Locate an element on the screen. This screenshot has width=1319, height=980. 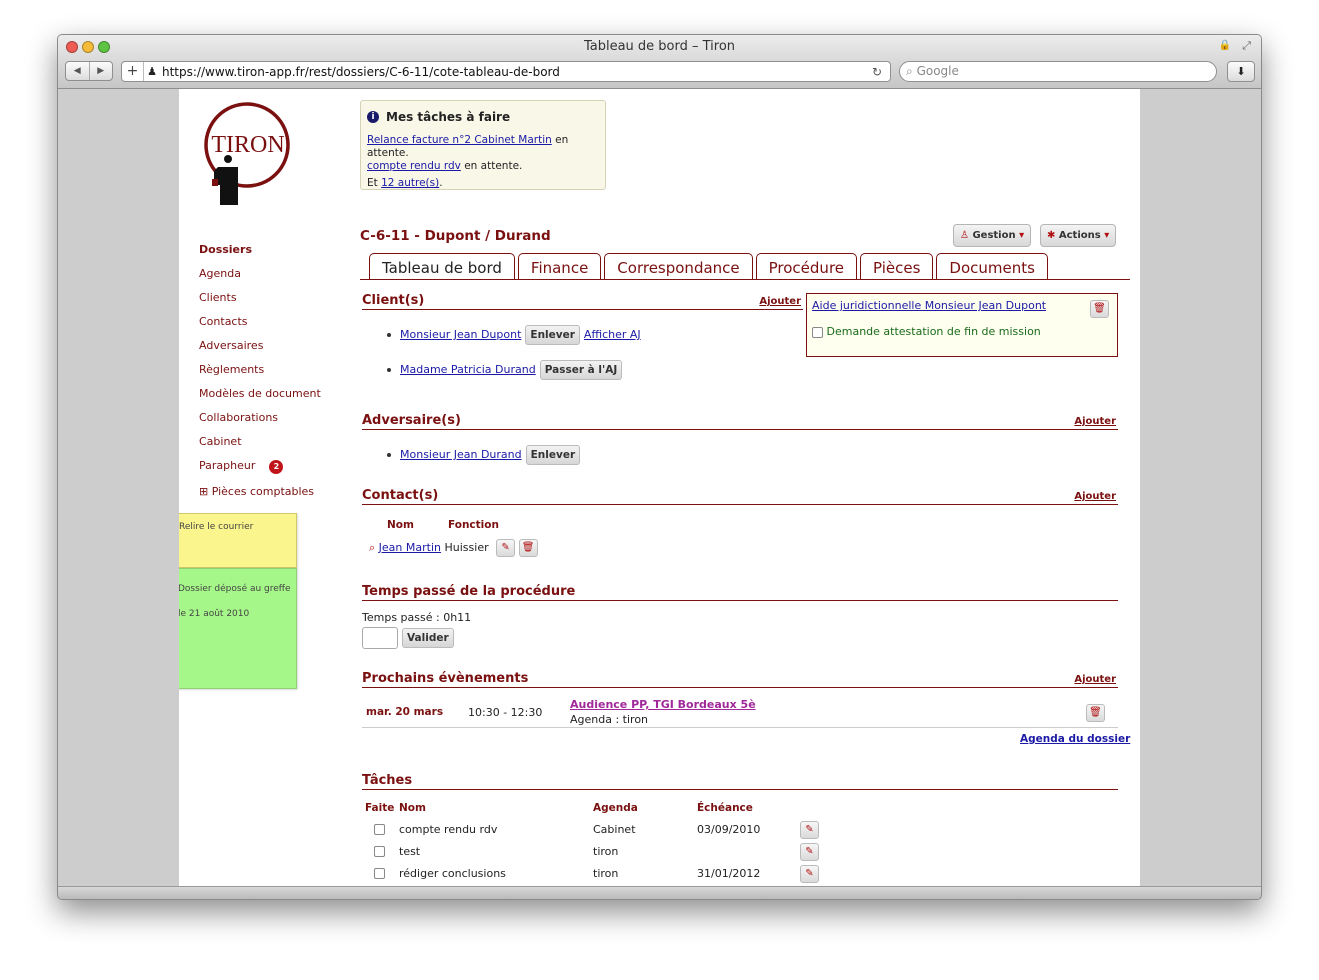
delete-aj-button: 🗑 is located at coordinates (1099, 309).